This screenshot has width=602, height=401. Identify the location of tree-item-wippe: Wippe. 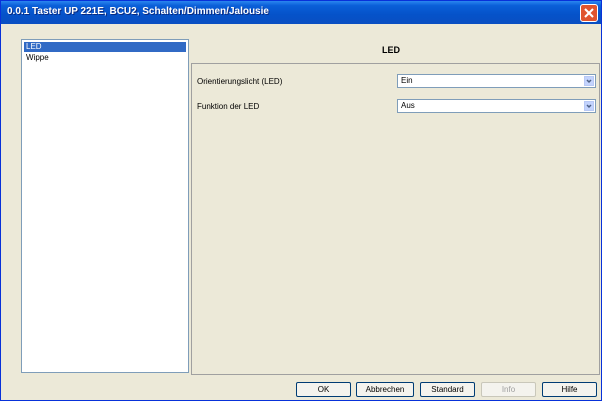
(37, 58).